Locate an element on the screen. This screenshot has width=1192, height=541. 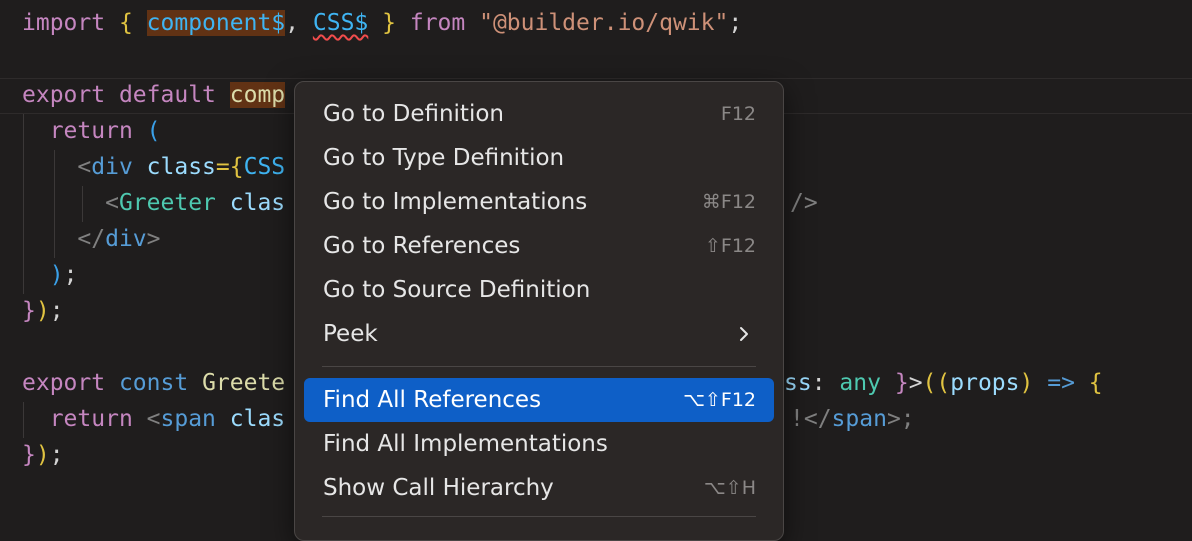
menu-item-label: Find All Implementations is located at coordinates (465, 444).